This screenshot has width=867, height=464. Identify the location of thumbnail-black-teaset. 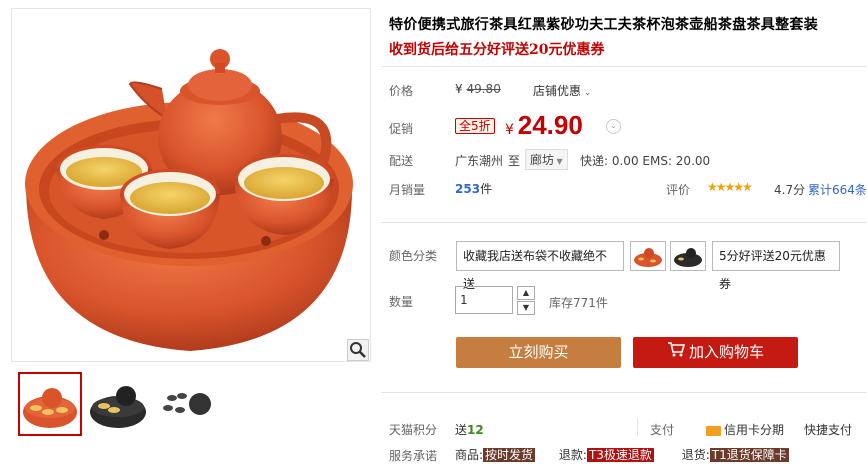
(118, 402).